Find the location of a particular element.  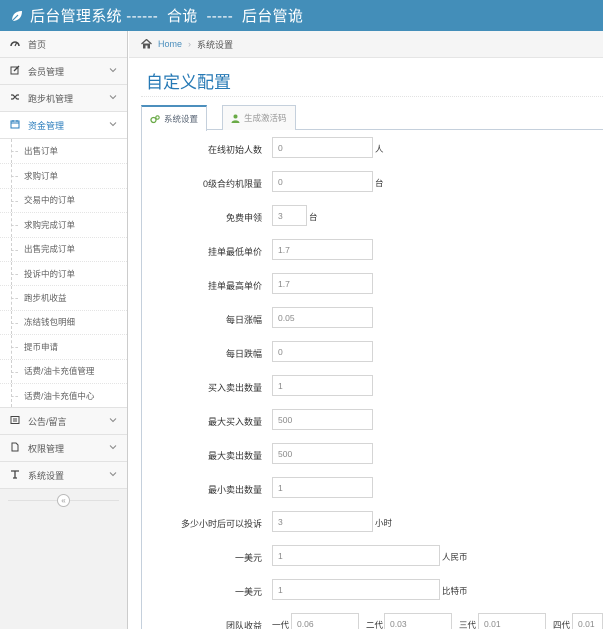

form-label: 每日涨幅 is located at coordinates (243, 320).